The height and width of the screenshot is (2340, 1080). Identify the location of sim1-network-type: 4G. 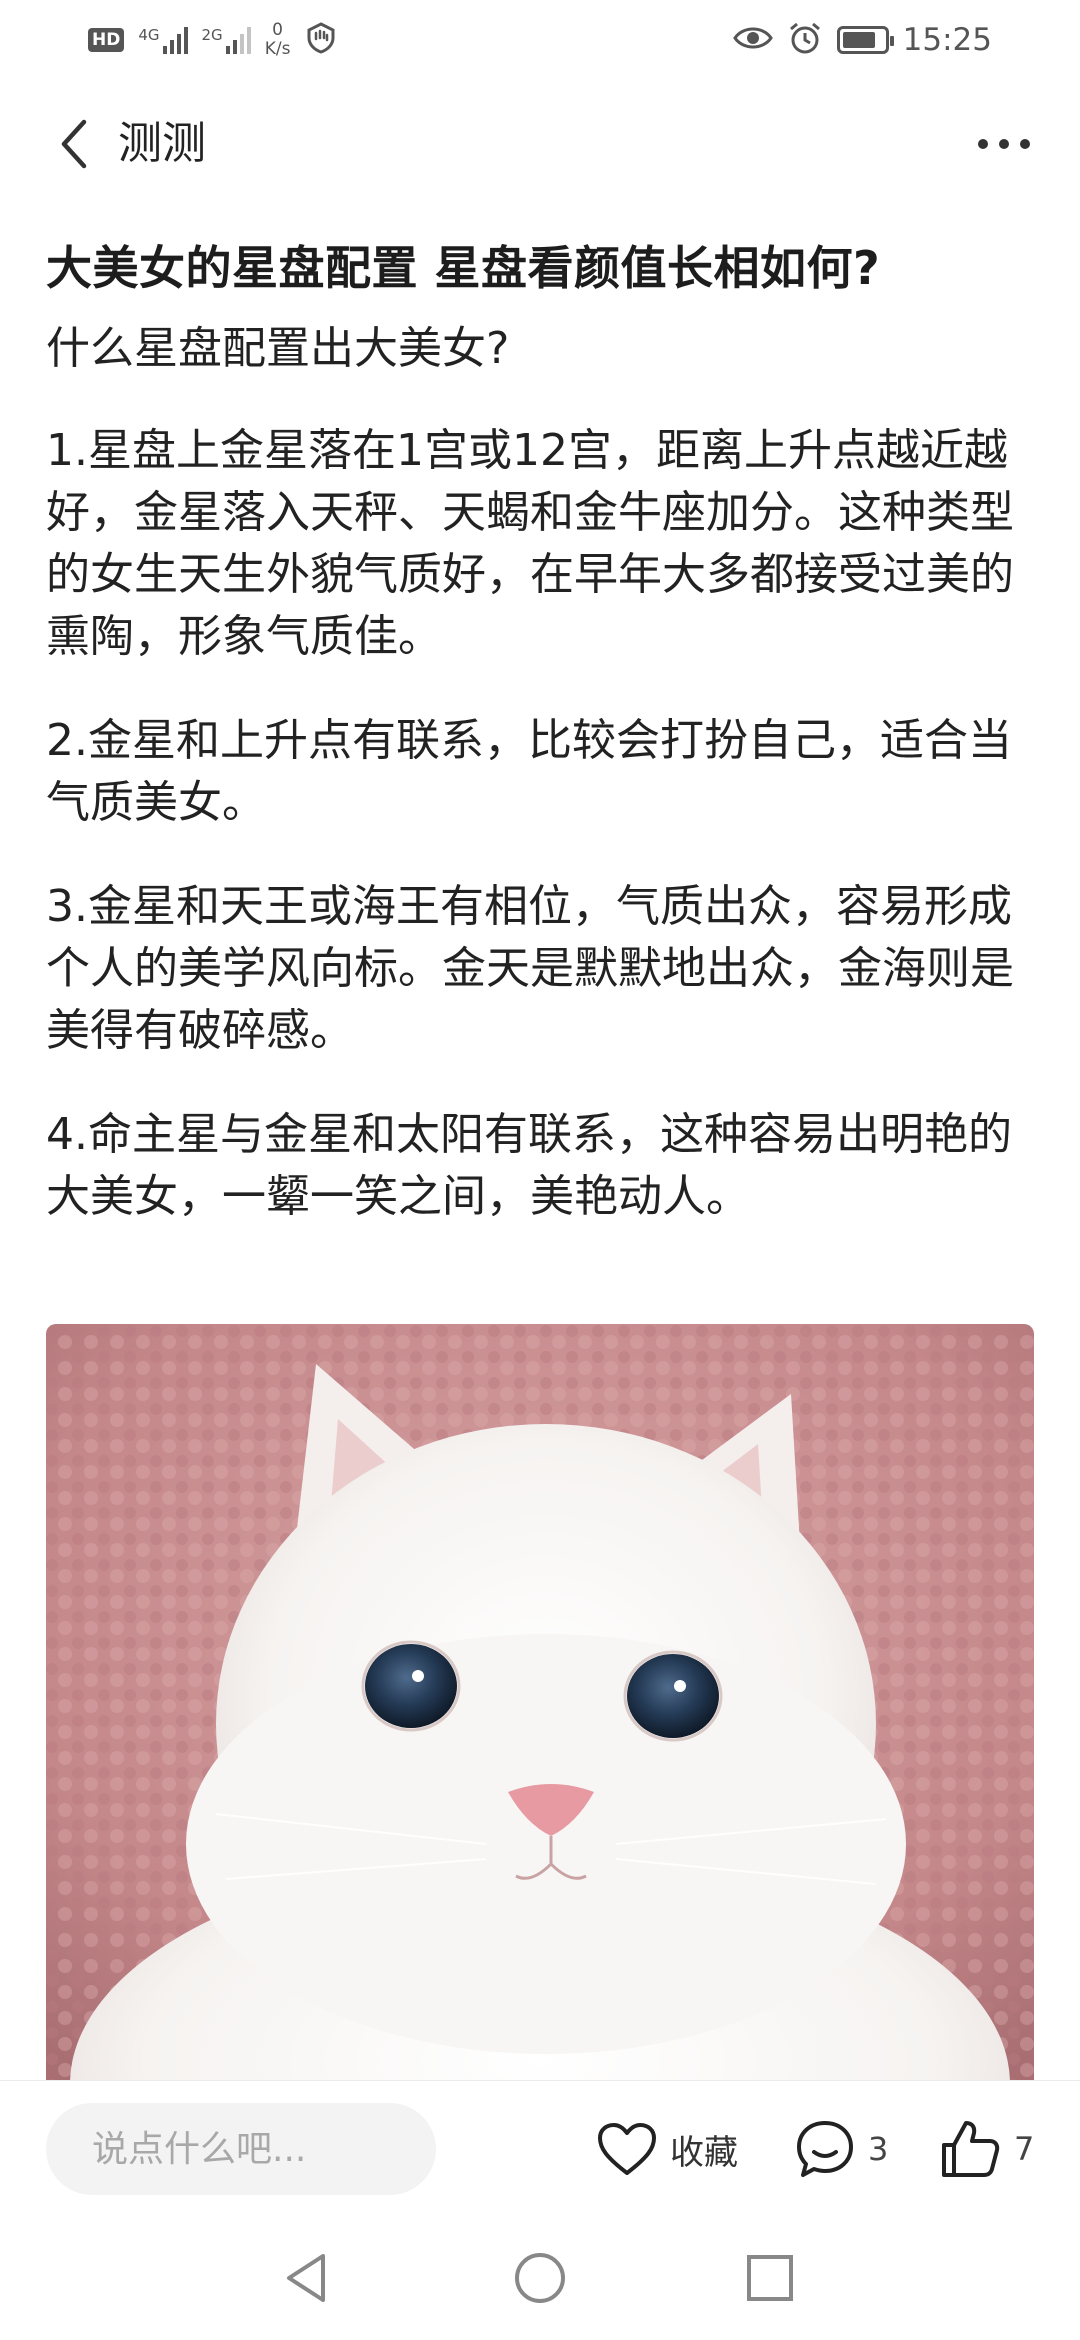
(149, 35).